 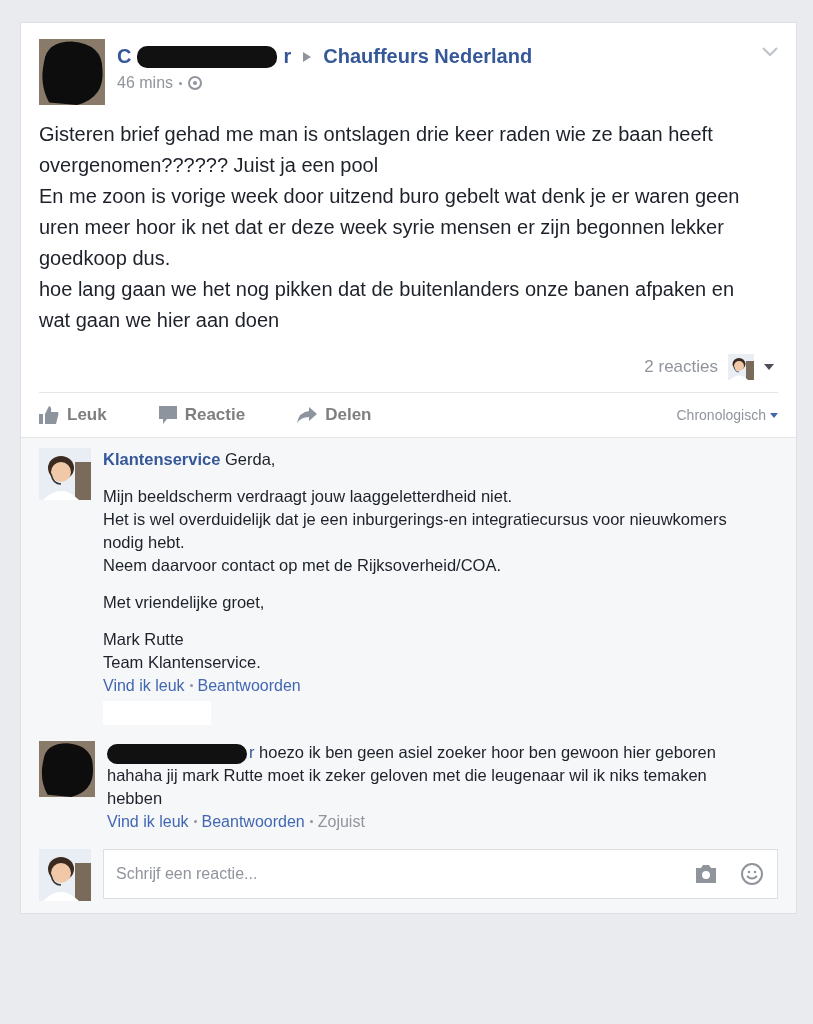 I want to click on comment-text: Mark Rutte, so click(x=144, y=639).